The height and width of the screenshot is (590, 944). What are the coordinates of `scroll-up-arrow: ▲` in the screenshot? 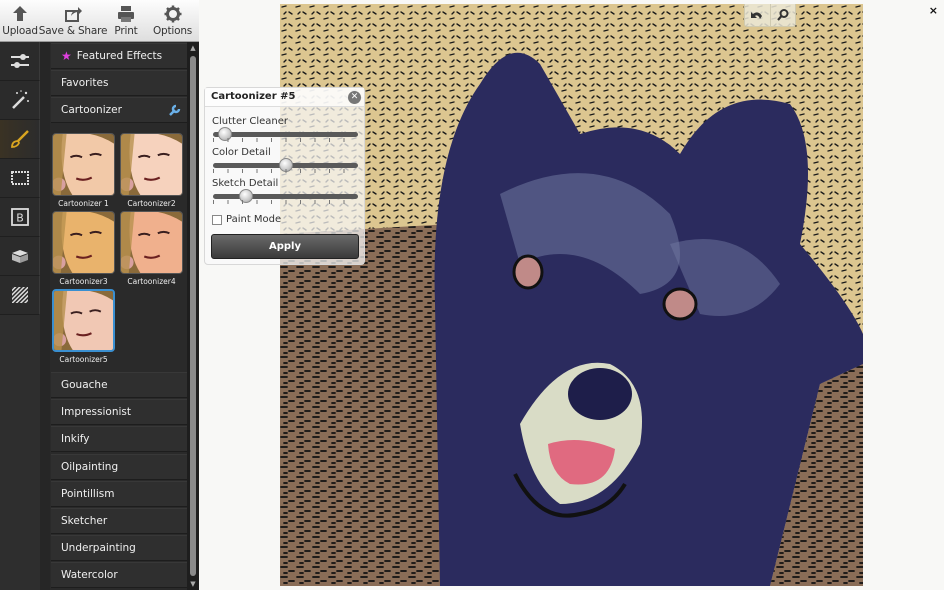 It's located at (193, 48).